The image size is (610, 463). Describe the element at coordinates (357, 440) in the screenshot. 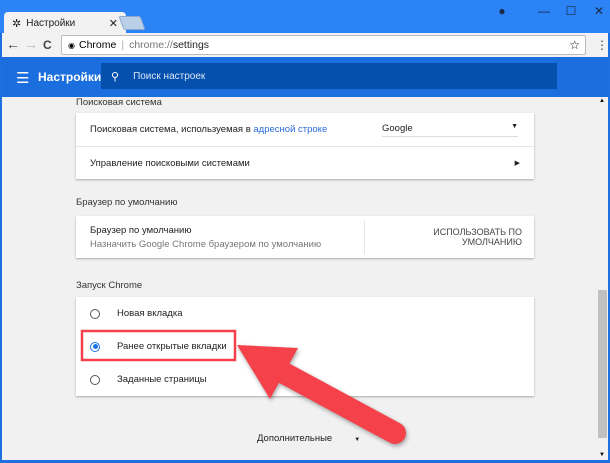

I see `chevron-down-icon: ▼` at that location.